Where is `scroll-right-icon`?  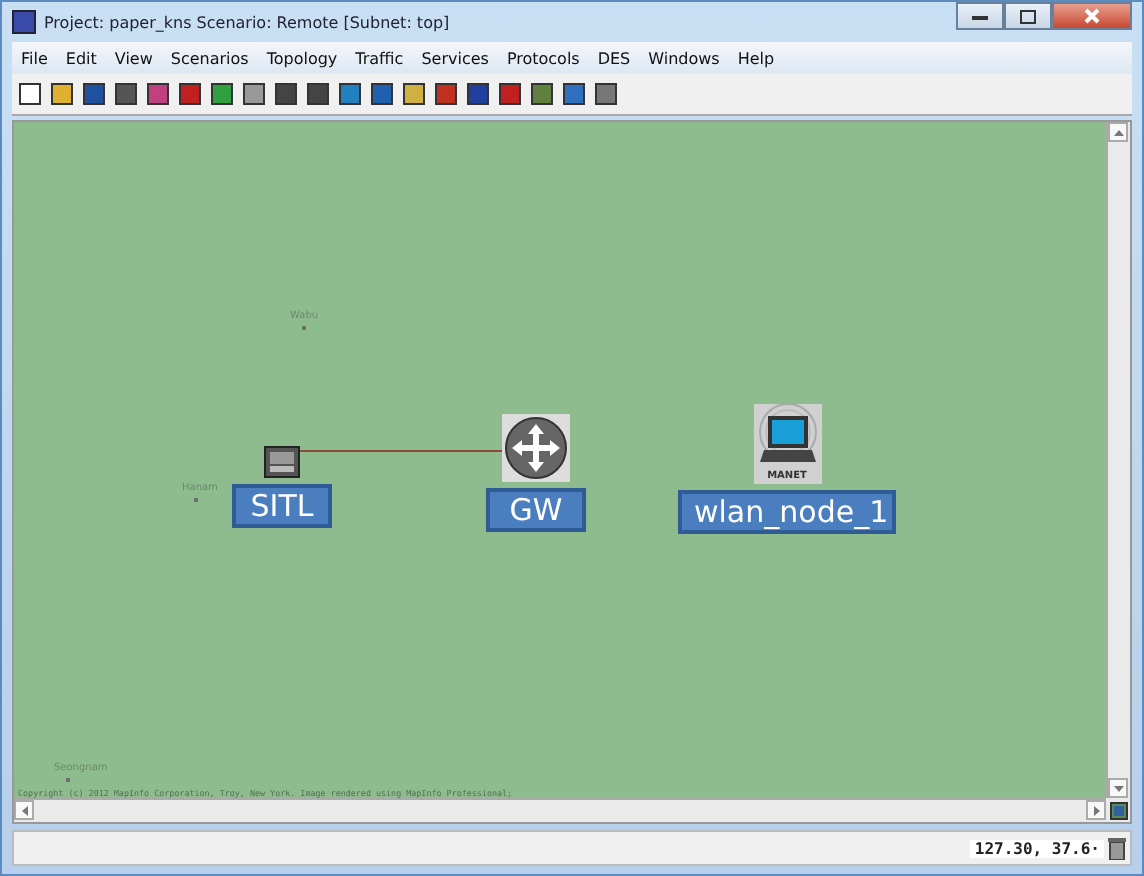 scroll-right-icon is located at coordinates (1096, 810).